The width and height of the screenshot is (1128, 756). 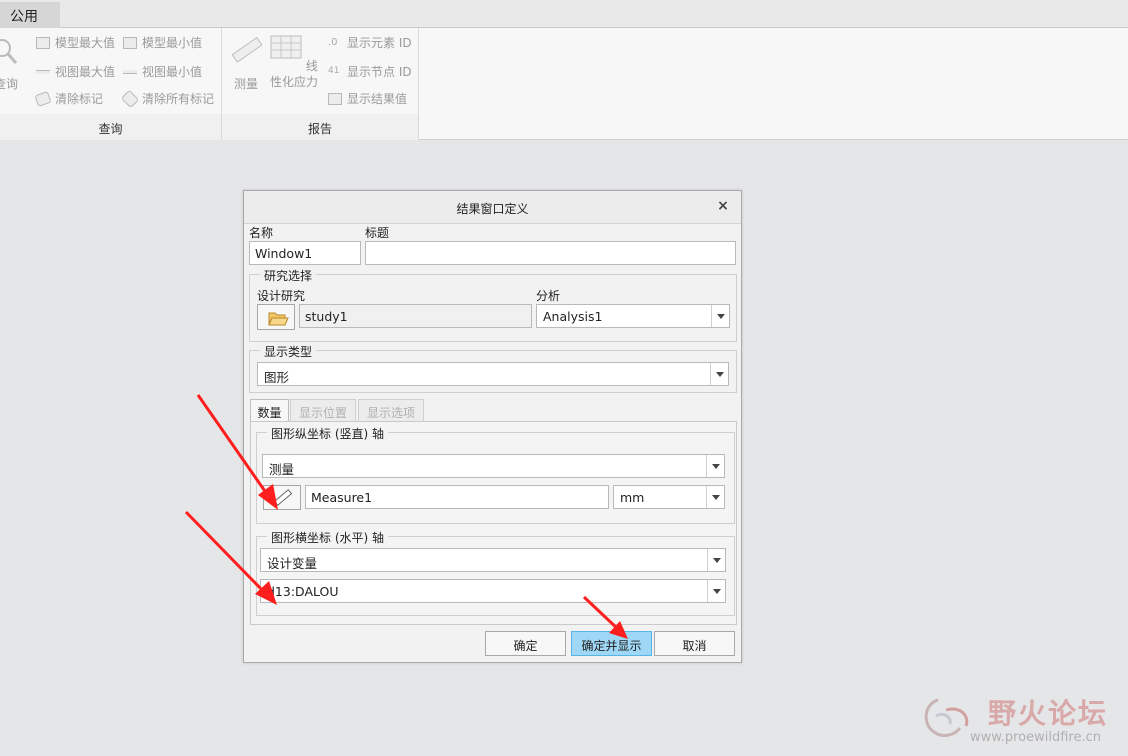 What do you see at coordinates (281, 296) in the screenshot?
I see `design-study-label: 设计研究` at bounding box center [281, 296].